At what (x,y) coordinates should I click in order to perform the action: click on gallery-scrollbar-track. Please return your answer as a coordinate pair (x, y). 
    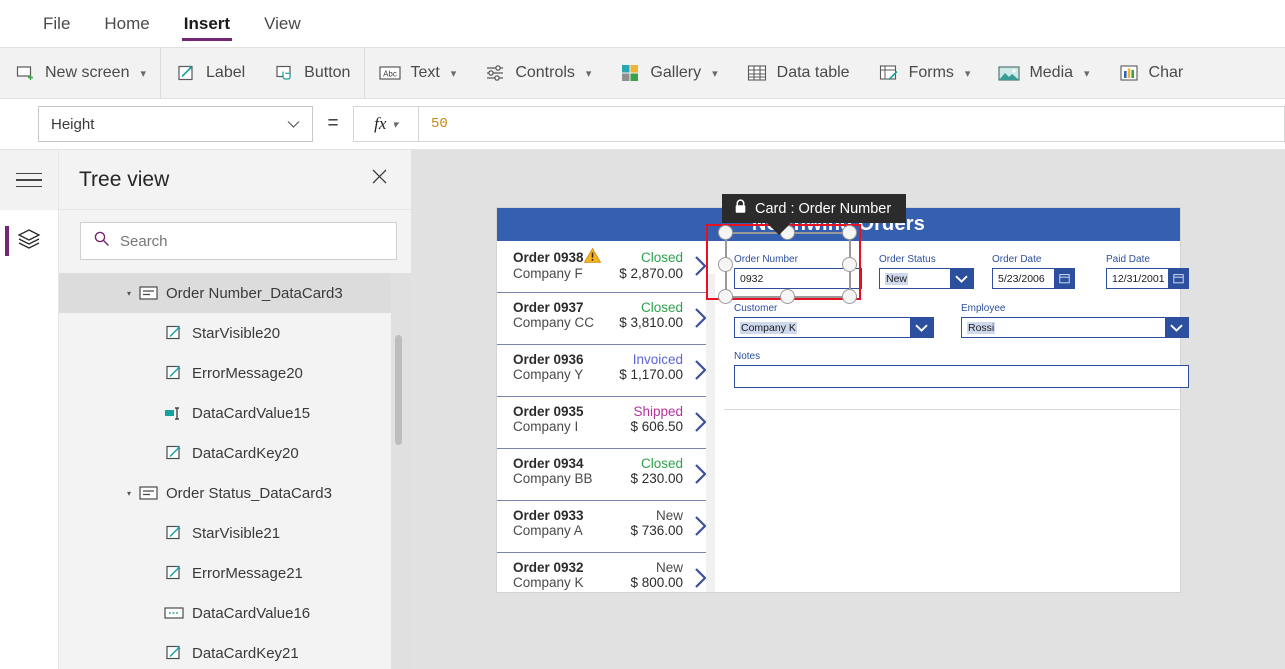
    Looking at the image, I should click on (710, 433).